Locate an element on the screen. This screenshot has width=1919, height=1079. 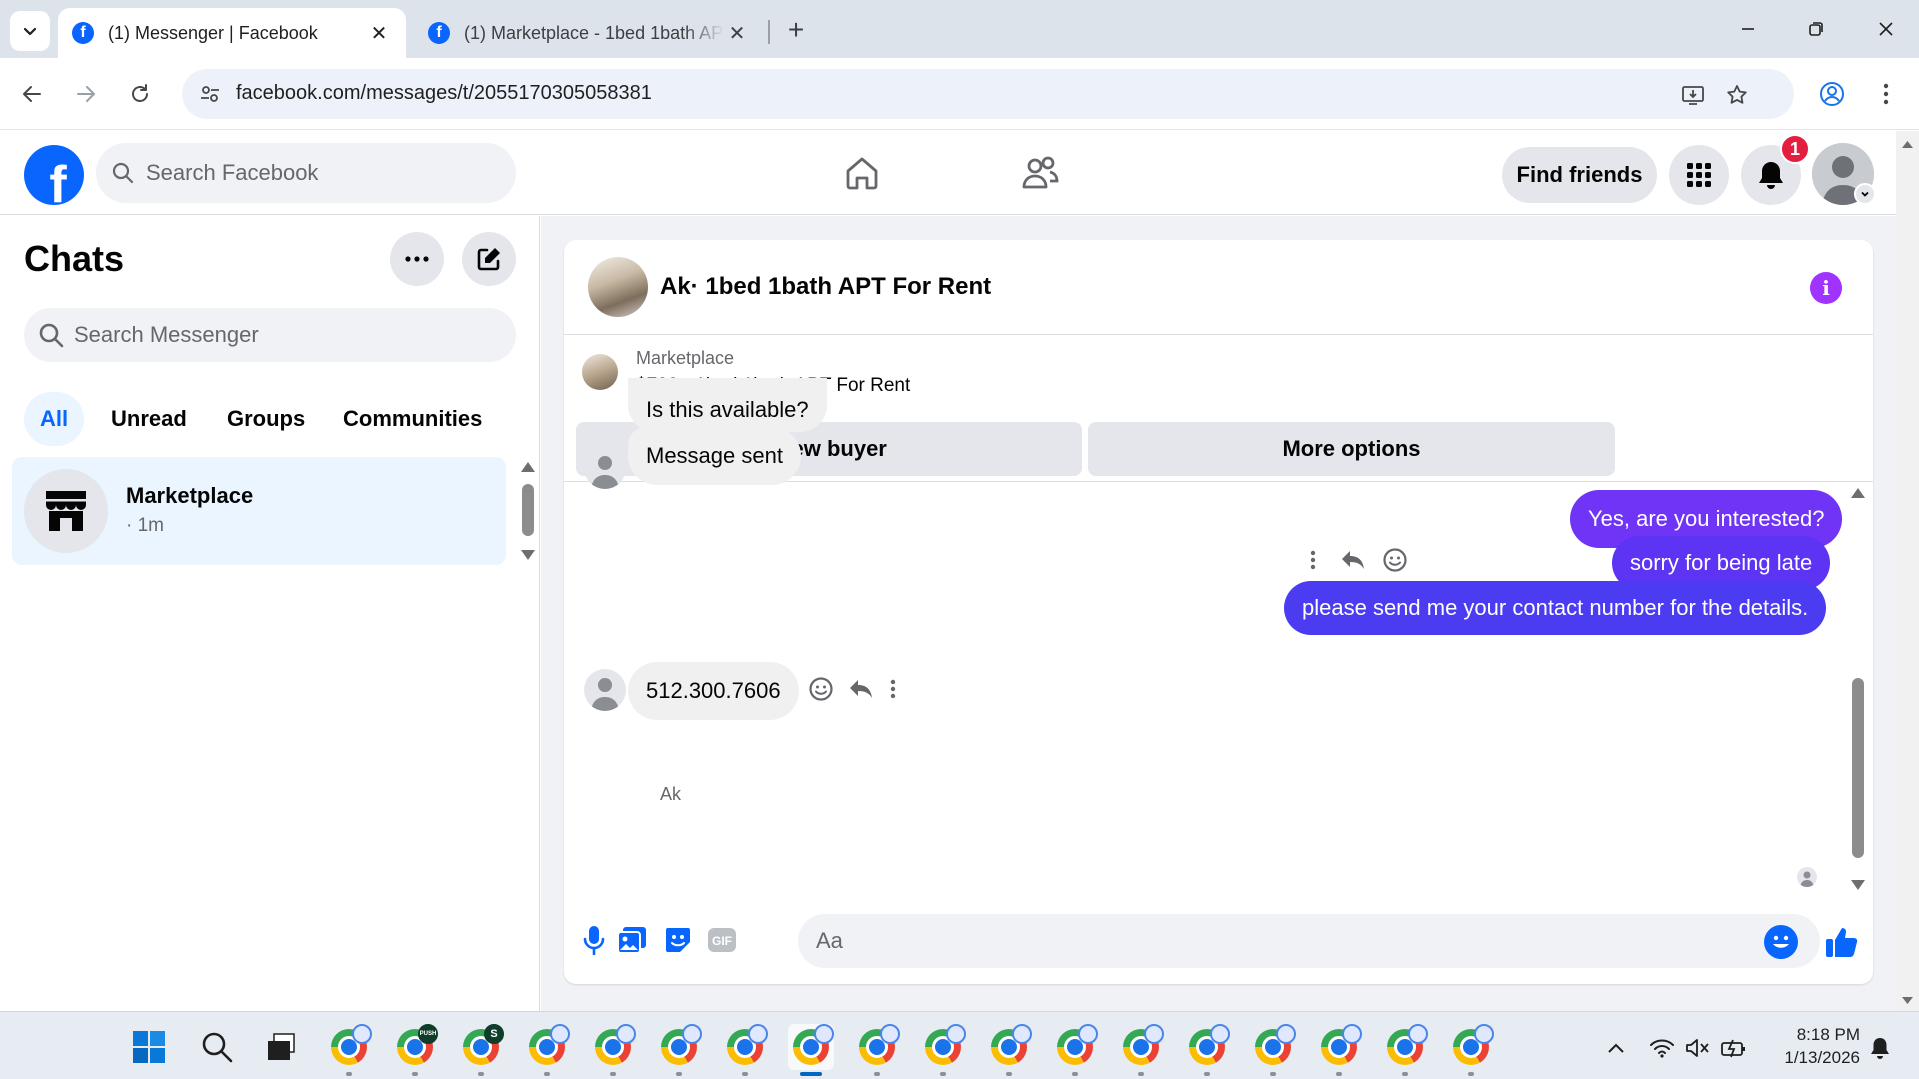
chrome-taskbar-item: PUSH is located at coordinates (415, 1050).